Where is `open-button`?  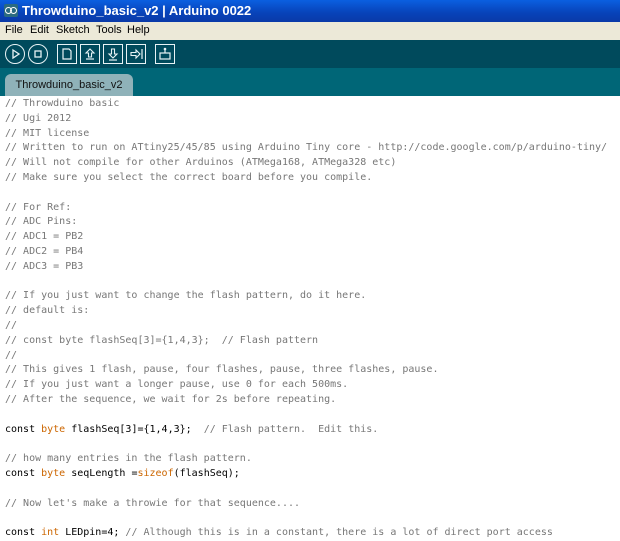
open-button is located at coordinates (90, 54).